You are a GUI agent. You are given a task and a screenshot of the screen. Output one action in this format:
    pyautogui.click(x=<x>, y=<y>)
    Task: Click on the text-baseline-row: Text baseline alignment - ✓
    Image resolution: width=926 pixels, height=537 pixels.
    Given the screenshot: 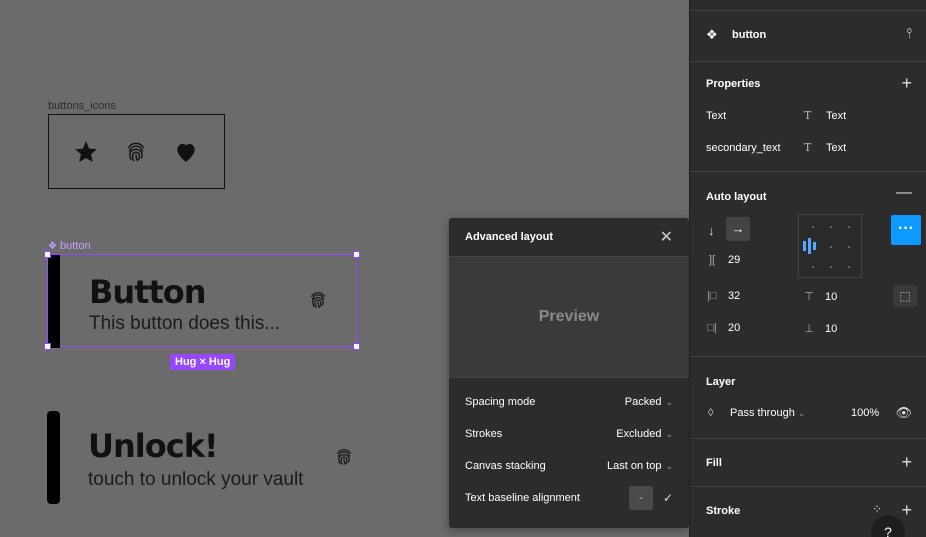 What is the action you would take?
    pyautogui.click(x=569, y=498)
    